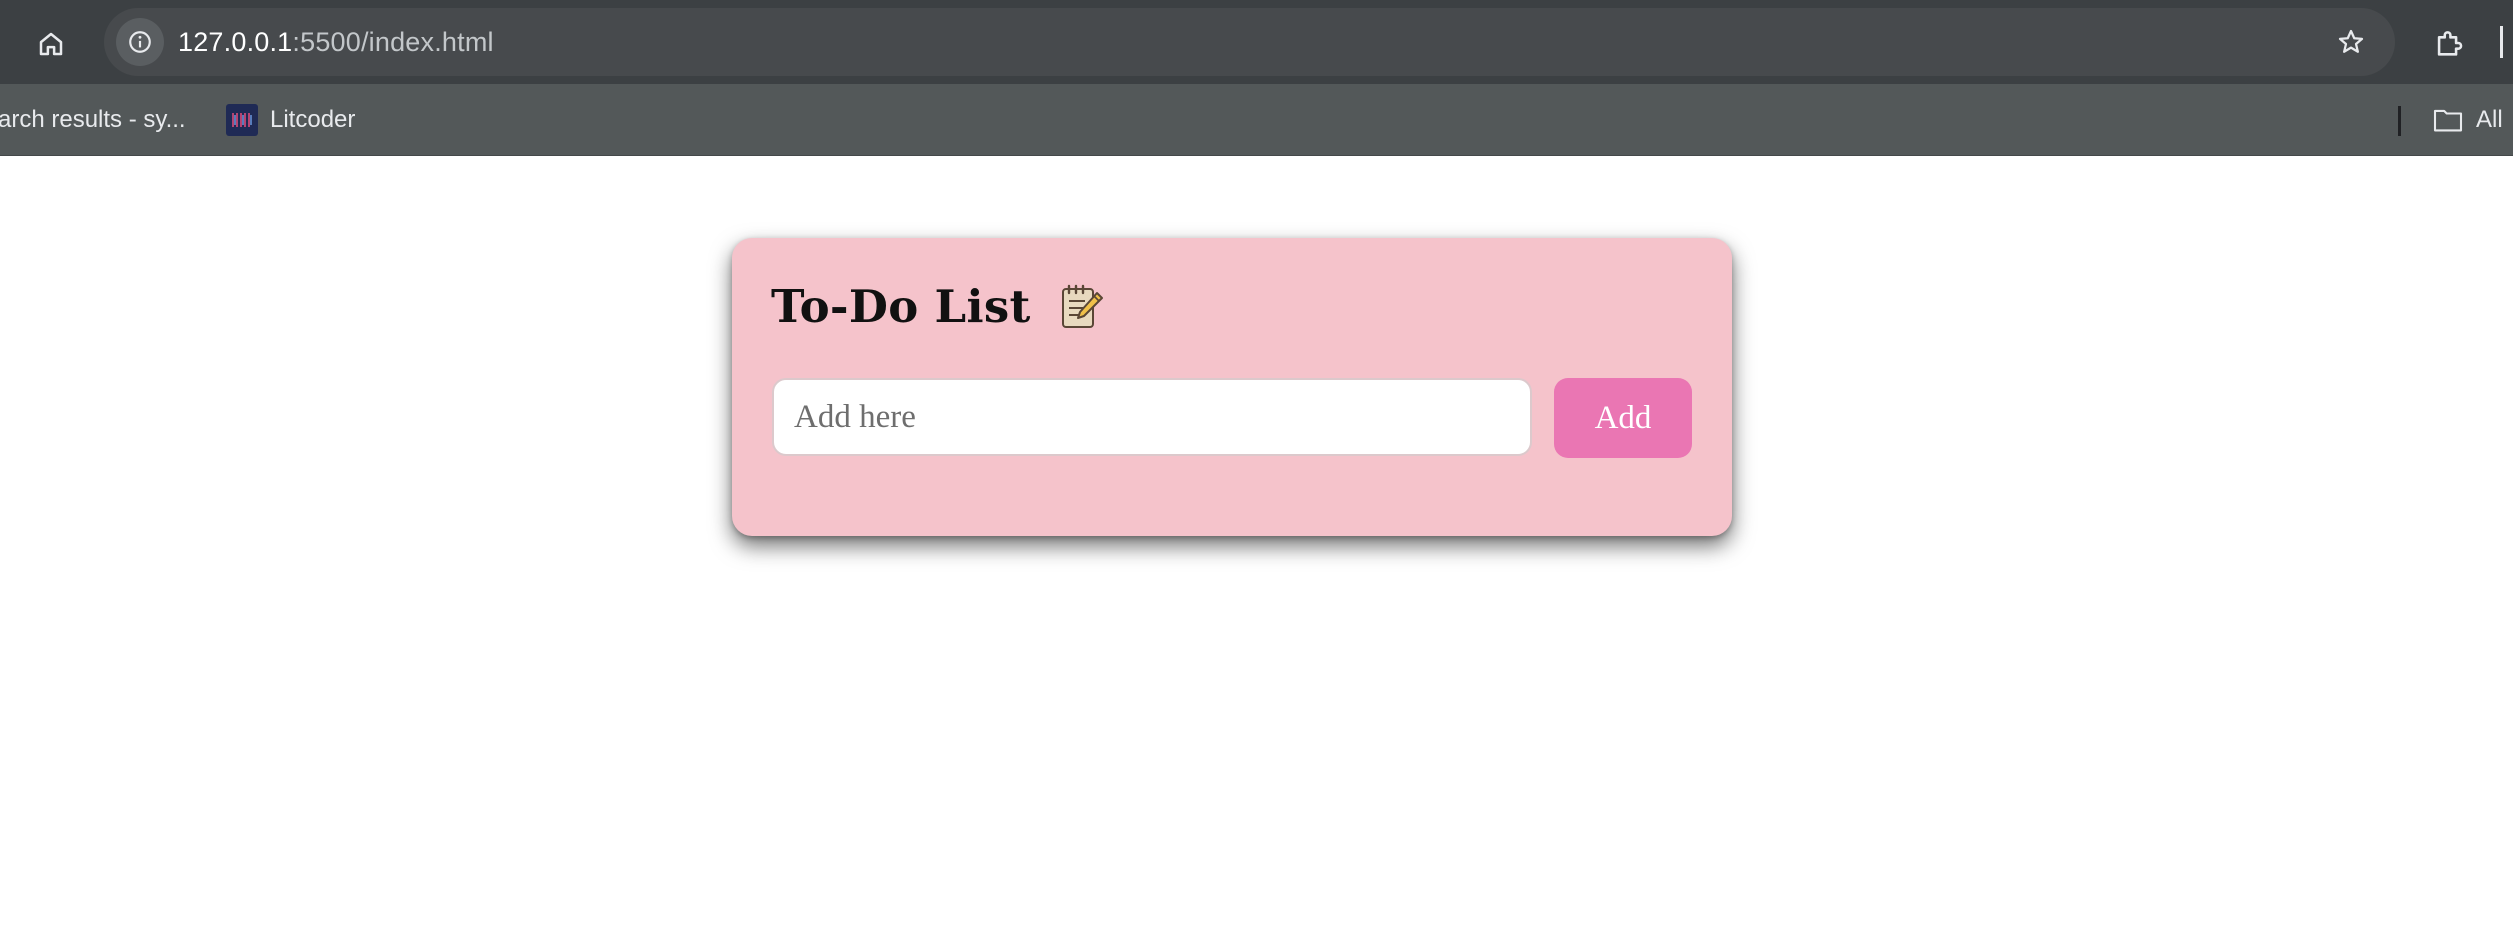 The height and width of the screenshot is (930, 2513). I want to click on site-info-button, so click(140, 42).